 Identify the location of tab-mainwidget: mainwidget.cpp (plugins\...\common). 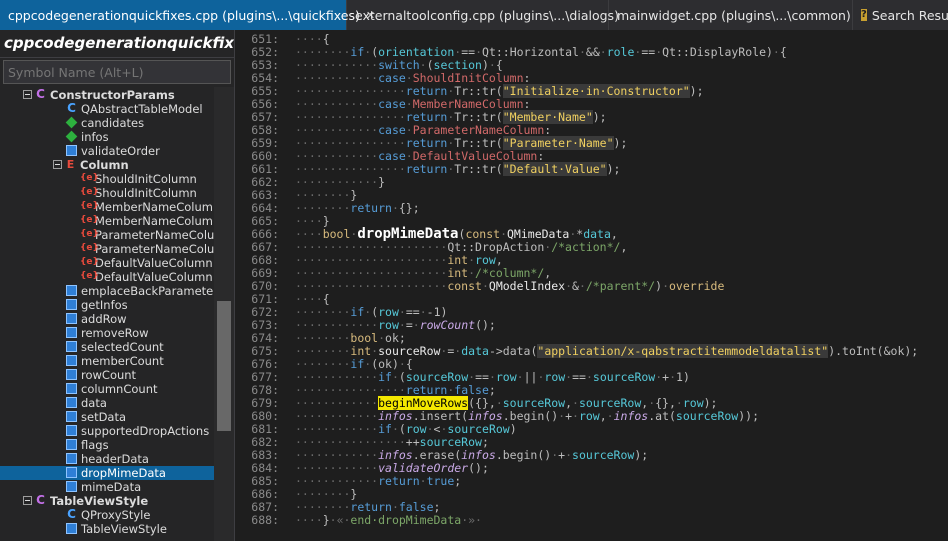
(731, 15).